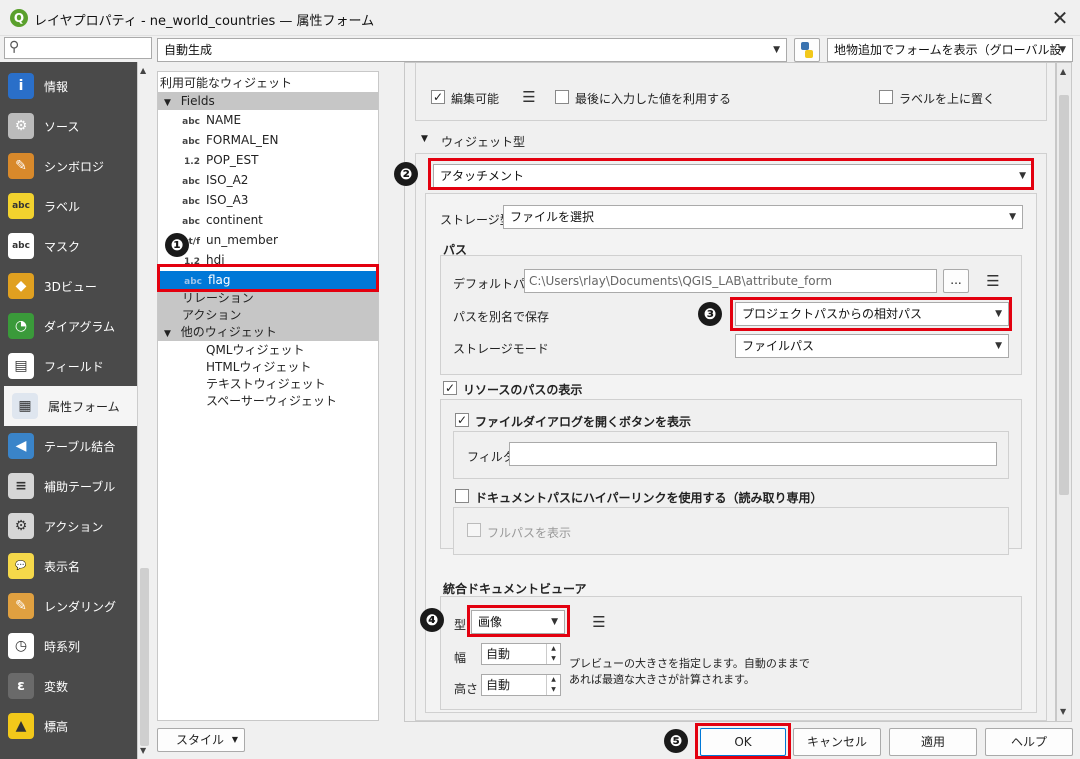  Describe the element at coordinates (21, 566) in the screenshot. I see `display-icon: 💬` at that location.